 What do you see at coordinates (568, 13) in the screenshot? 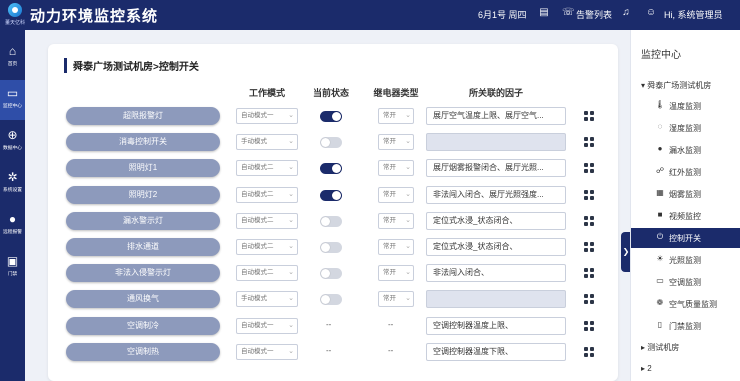
I see `alarm-list-icon: ☏` at bounding box center [568, 13].